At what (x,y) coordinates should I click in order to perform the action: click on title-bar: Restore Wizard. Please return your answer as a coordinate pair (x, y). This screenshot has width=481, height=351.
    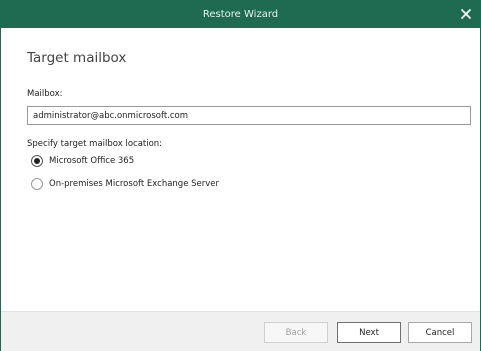
    Looking at the image, I should click on (240, 14).